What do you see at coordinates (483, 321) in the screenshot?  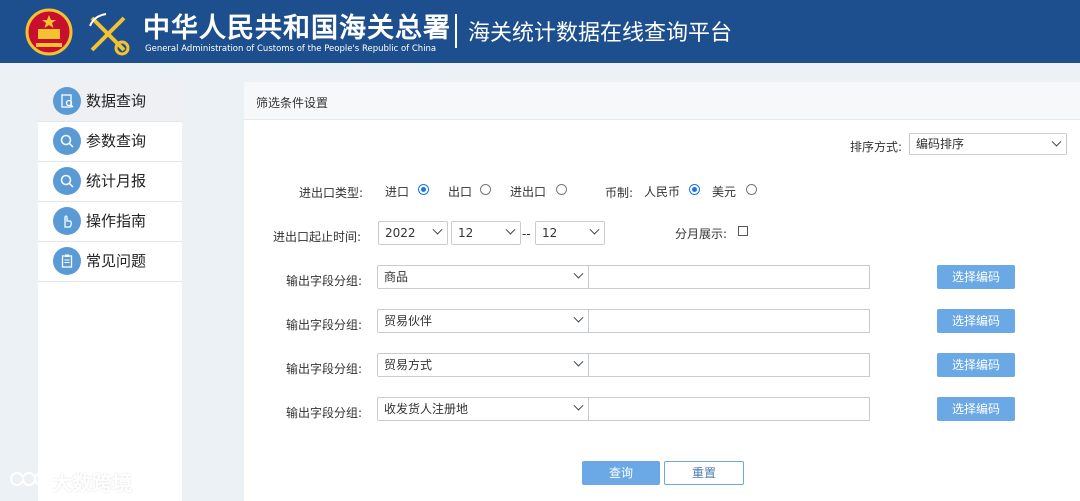 I see `field-group-select: 贸易伙伴` at bounding box center [483, 321].